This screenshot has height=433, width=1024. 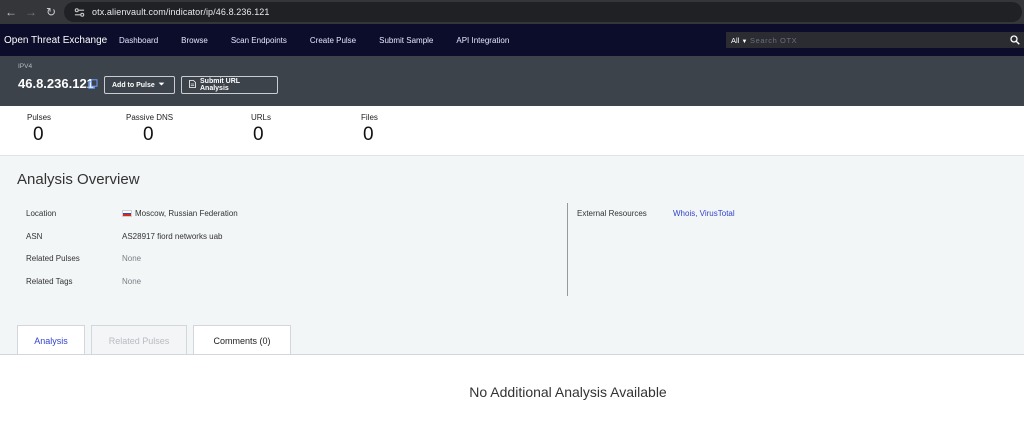 What do you see at coordinates (186, 213) in the screenshot?
I see `location-text: Moscow, Russian Federation` at bounding box center [186, 213].